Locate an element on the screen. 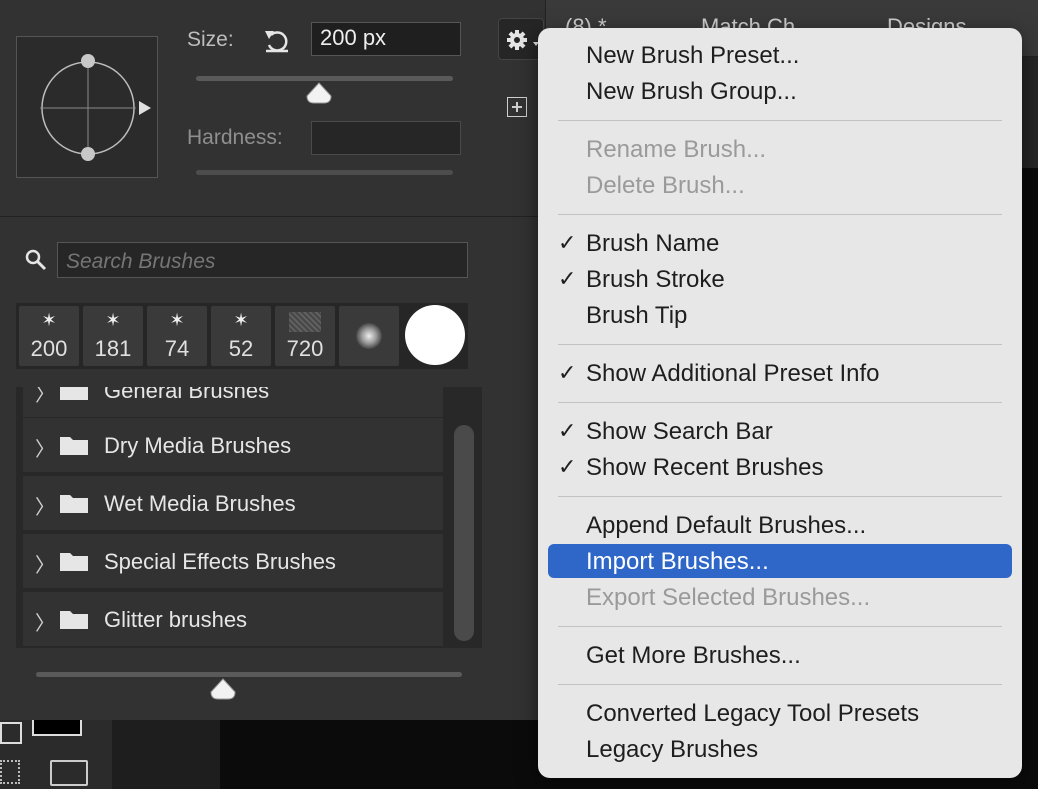 The height and width of the screenshot is (789, 1038). brush-group-label: Glitter brushes is located at coordinates (176, 619).